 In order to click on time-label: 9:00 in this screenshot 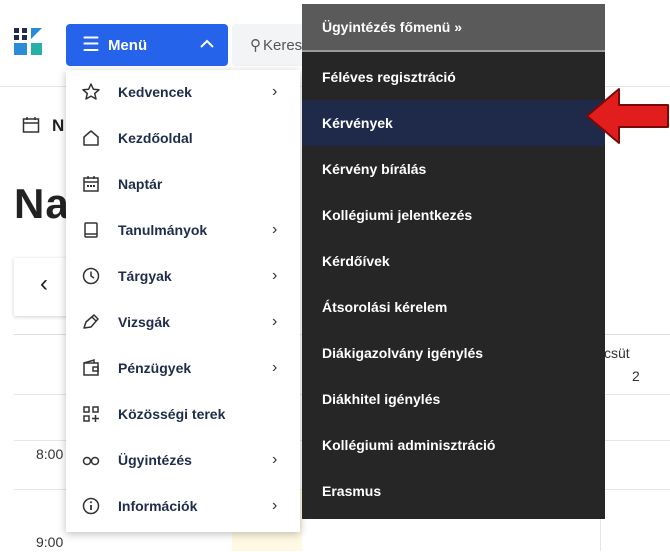, I will do `click(50, 542)`.